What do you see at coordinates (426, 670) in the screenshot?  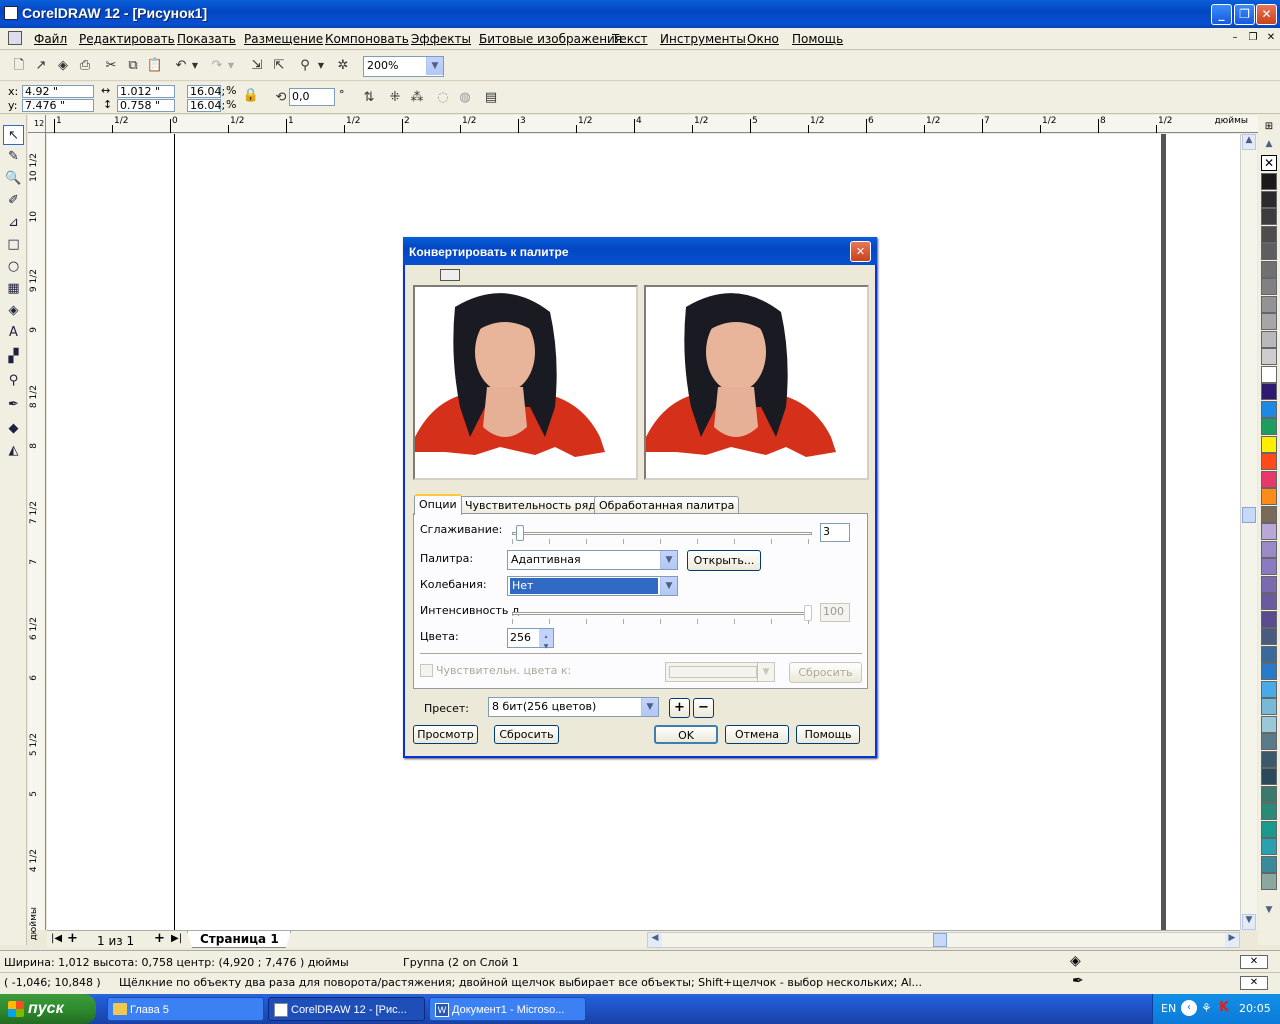 I see `sensitive-color-checkbox` at bounding box center [426, 670].